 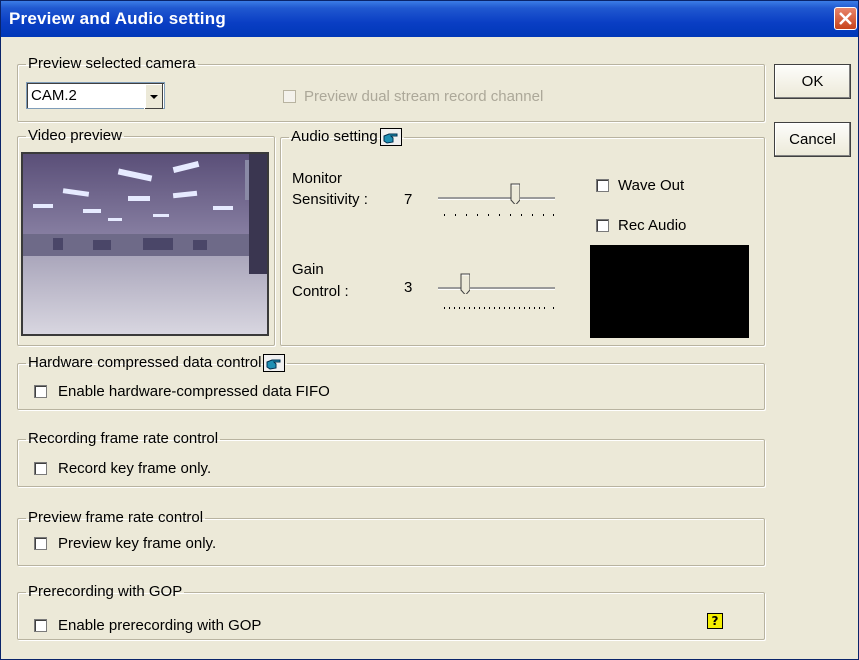 What do you see at coordinates (515, 193) in the screenshot?
I see `monitor-slider-thumb` at bounding box center [515, 193].